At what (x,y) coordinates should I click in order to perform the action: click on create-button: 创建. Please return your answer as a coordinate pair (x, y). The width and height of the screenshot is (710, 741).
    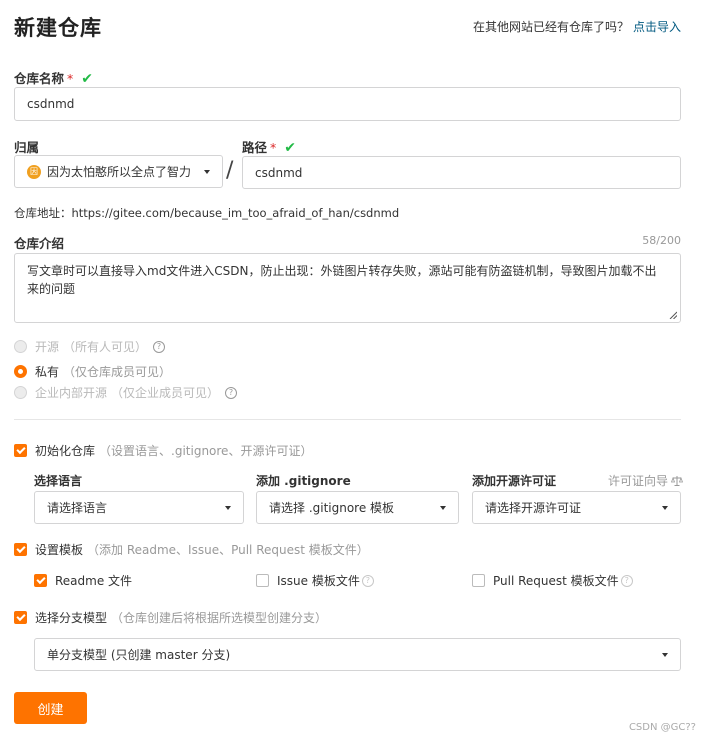
    Looking at the image, I should click on (50, 708).